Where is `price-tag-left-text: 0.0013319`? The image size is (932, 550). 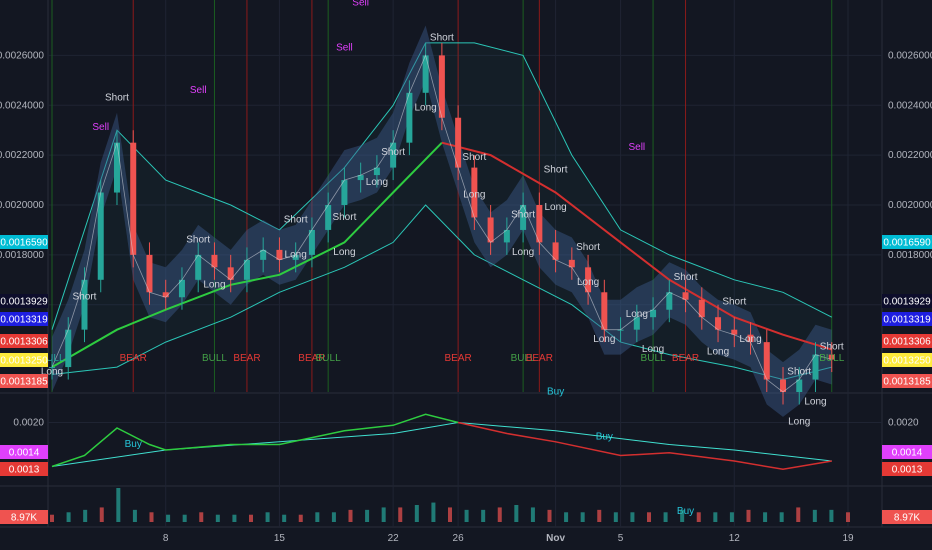
price-tag-left-text: 0.0013319 is located at coordinates (24, 320).